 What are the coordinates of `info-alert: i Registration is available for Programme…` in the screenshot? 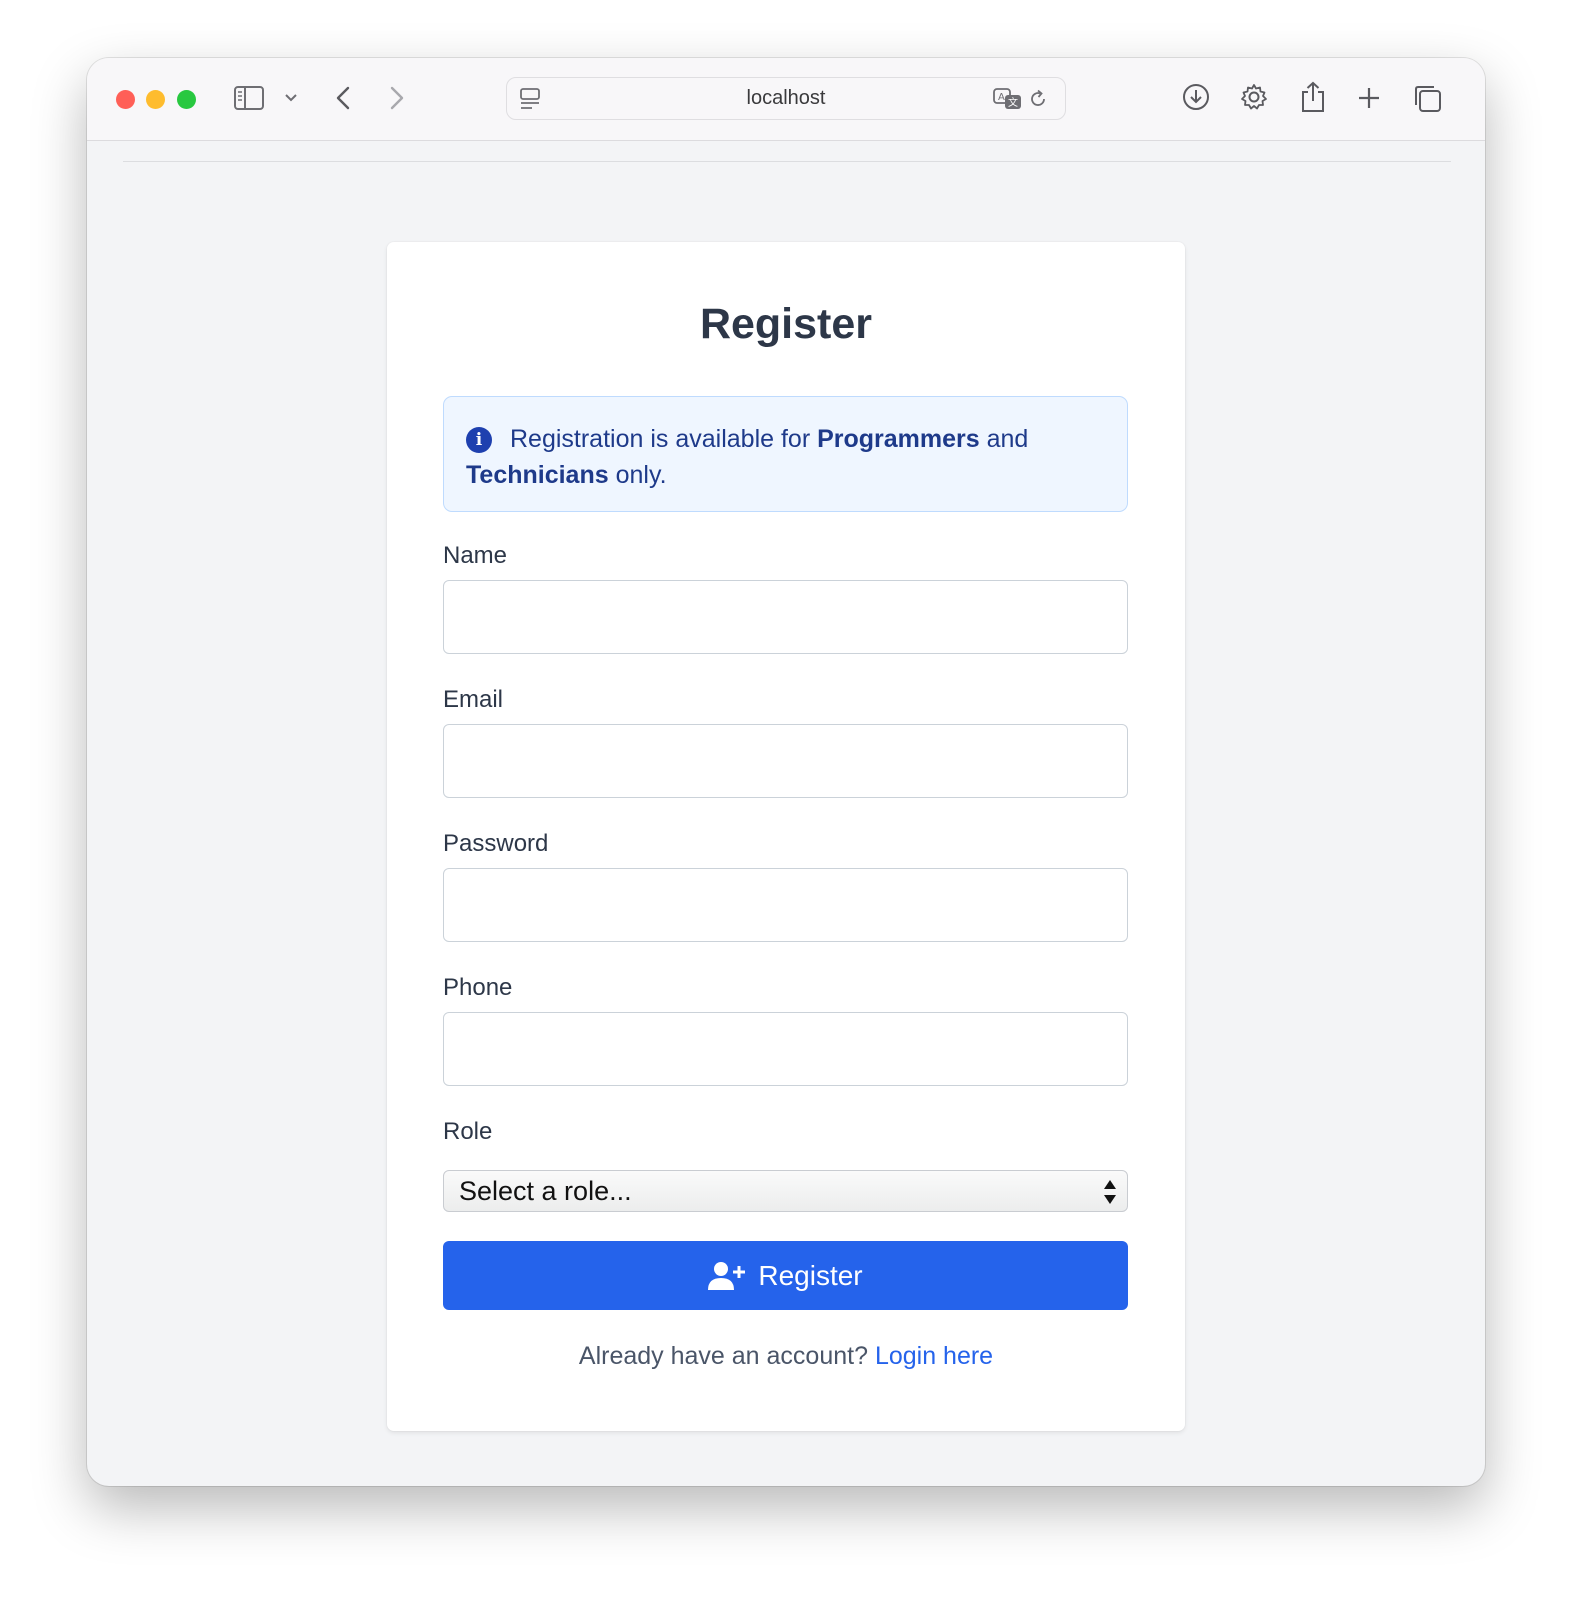 It's located at (785, 454).